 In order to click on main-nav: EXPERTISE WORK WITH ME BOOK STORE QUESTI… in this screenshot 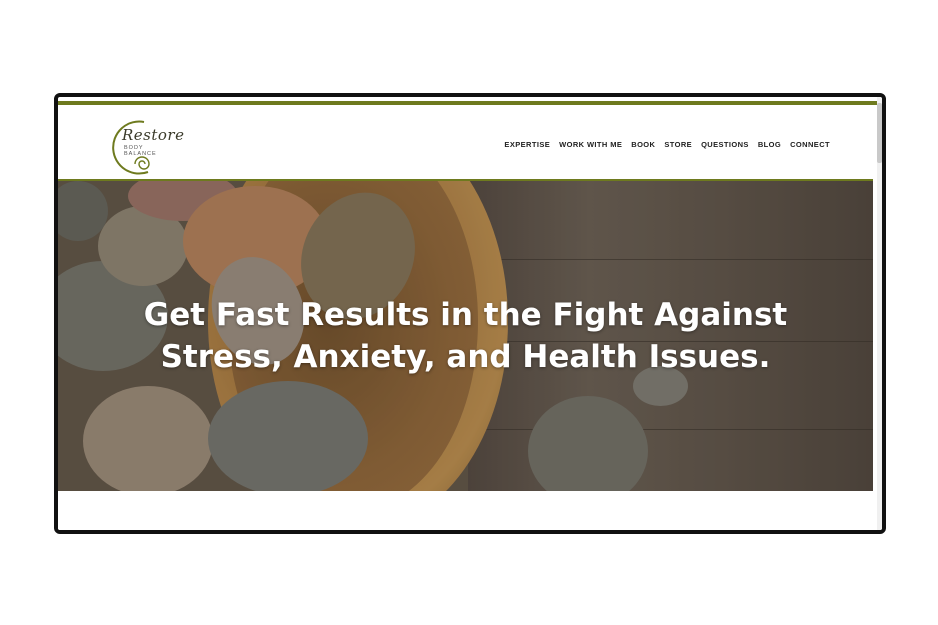, I will do `click(667, 144)`.